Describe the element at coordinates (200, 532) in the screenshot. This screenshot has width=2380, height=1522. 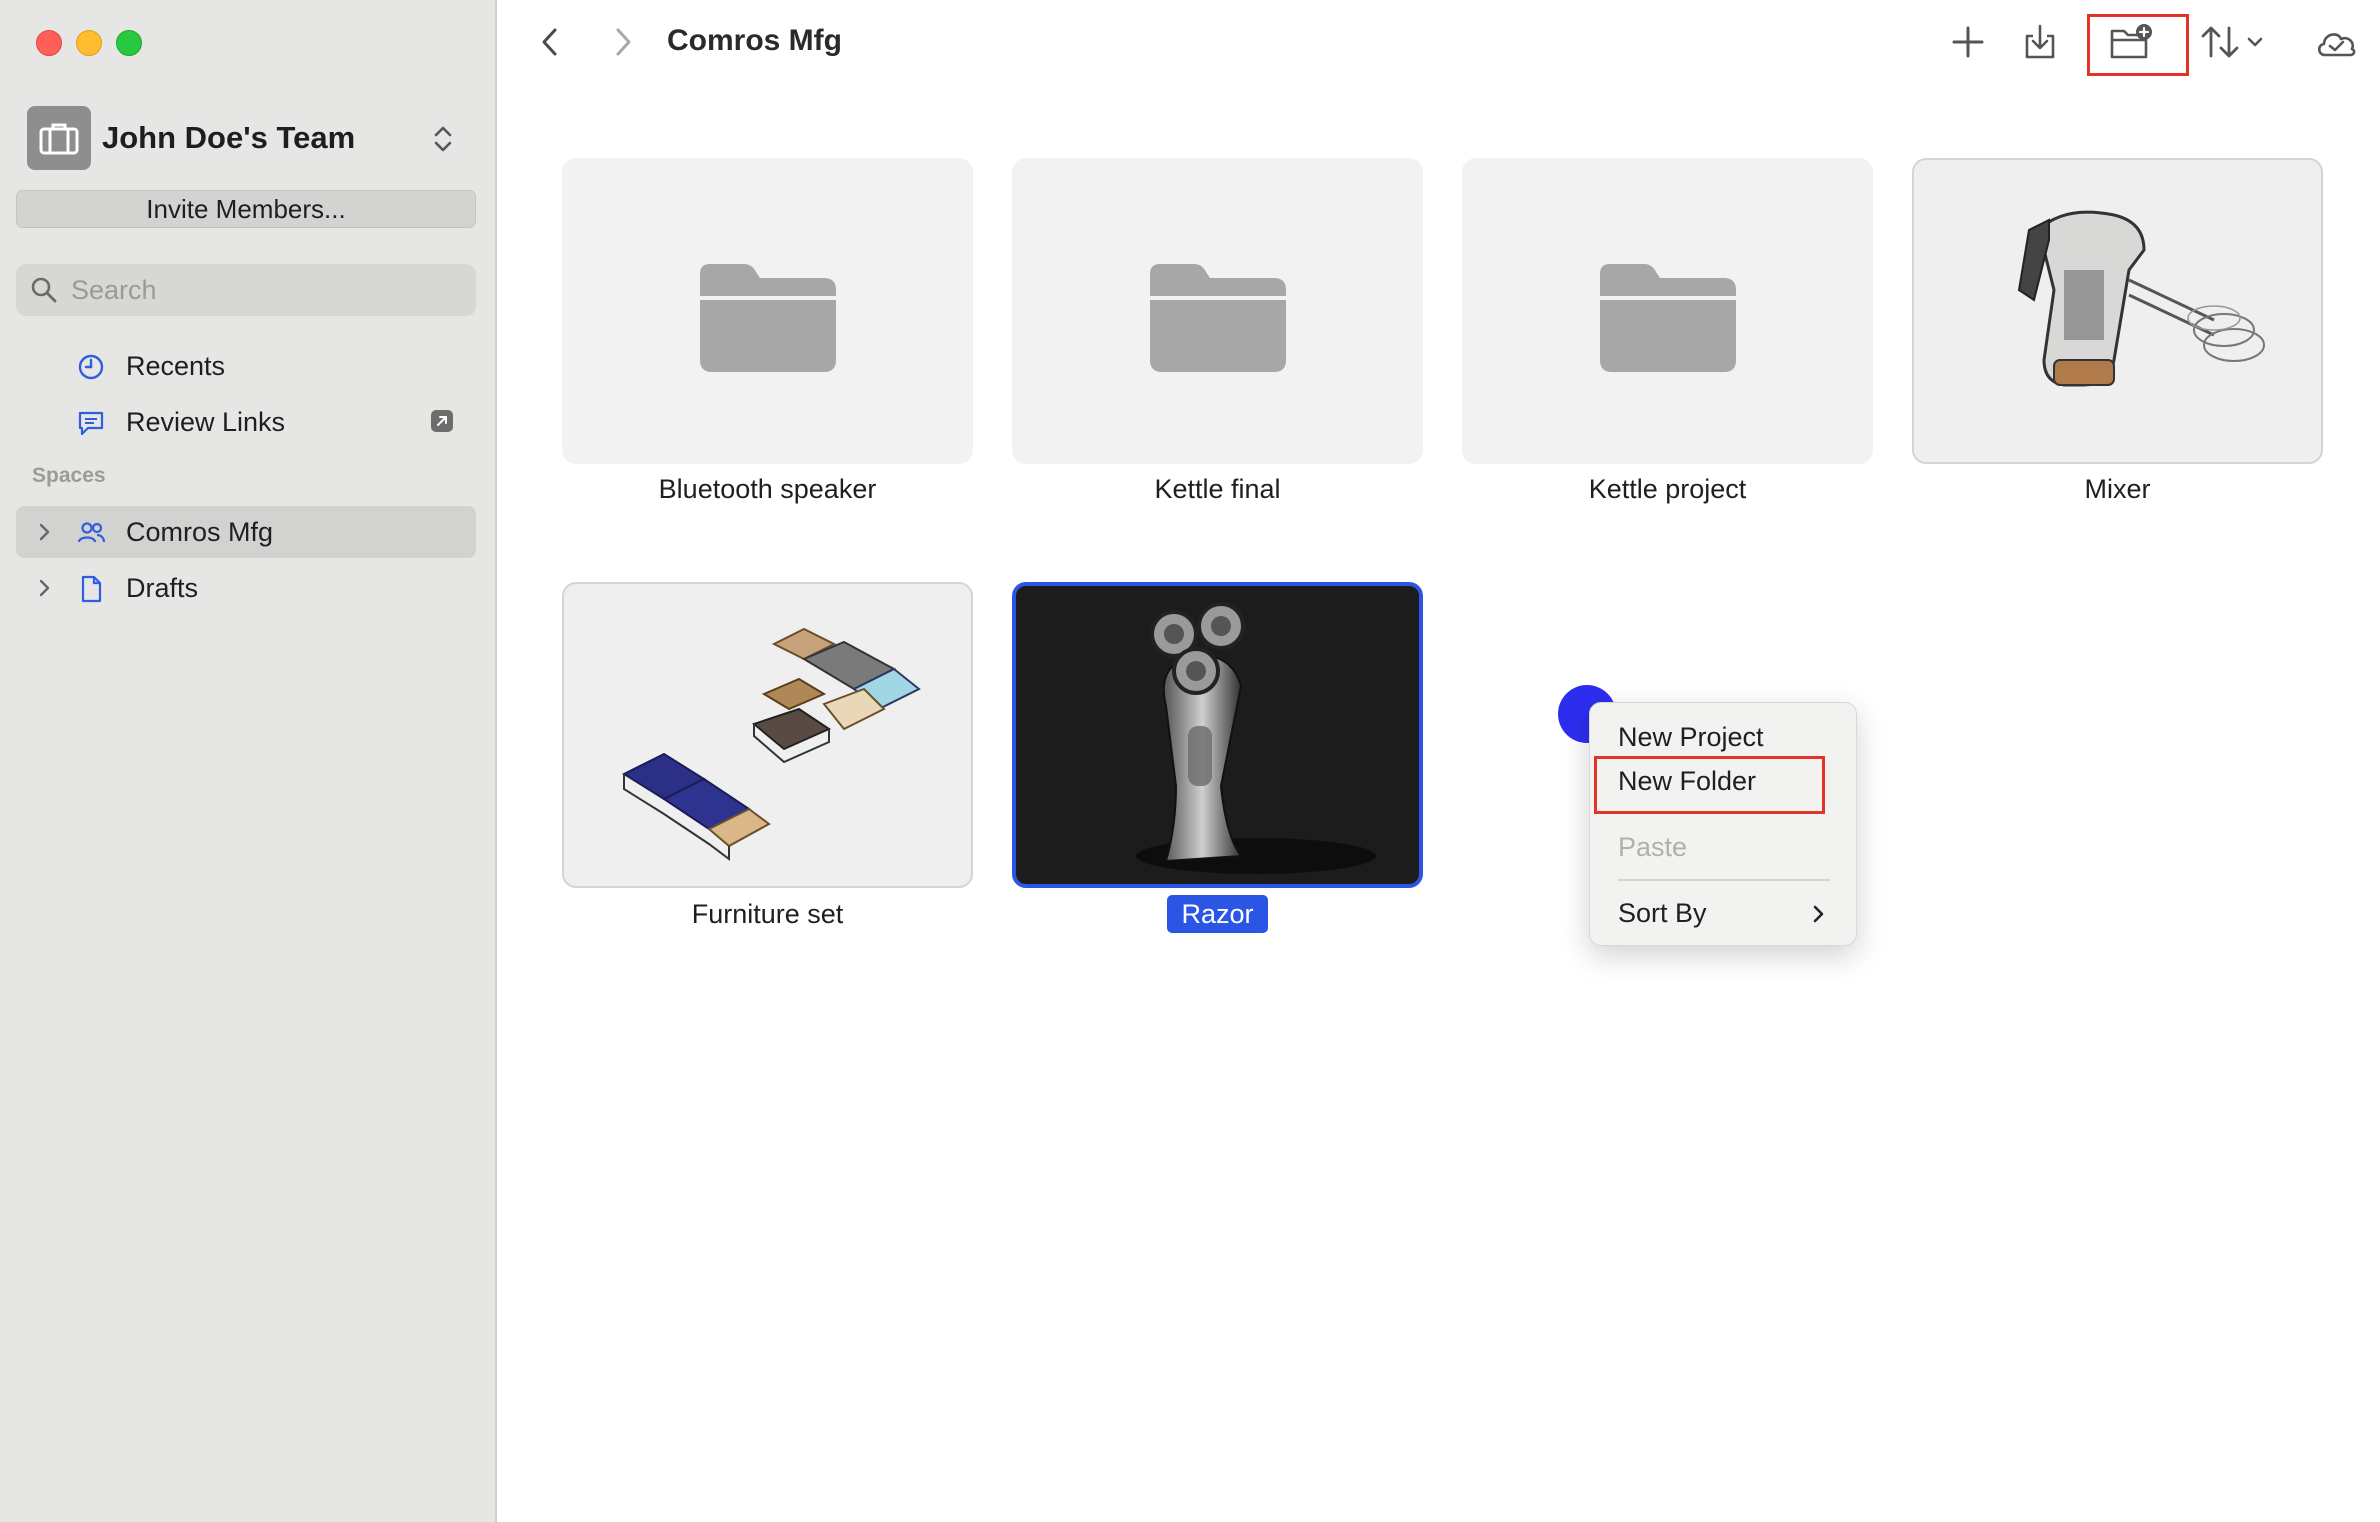
I see `sidebar-item-label: Comros Mfg` at that location.